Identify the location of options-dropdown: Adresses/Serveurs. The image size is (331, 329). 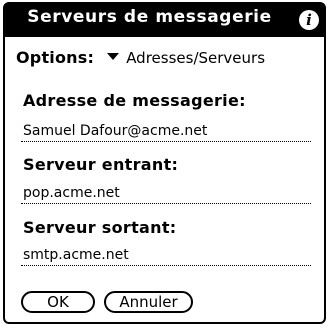
(186, 58).